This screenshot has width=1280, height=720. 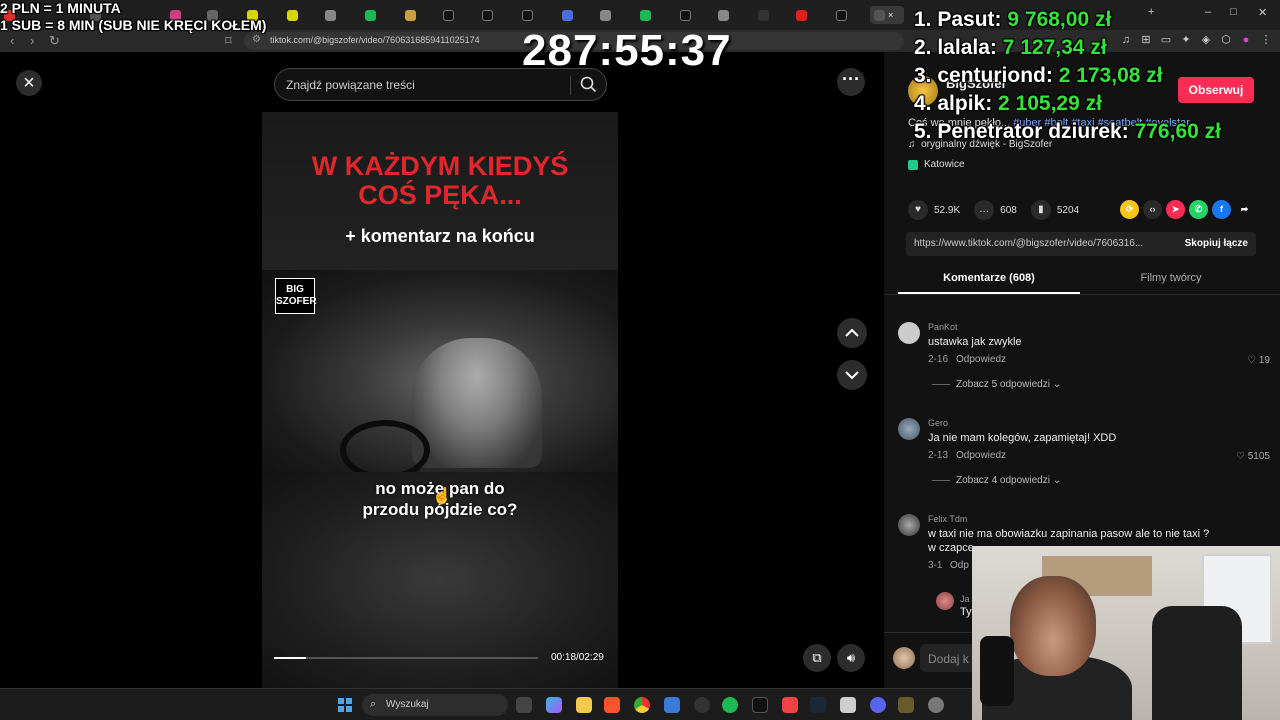 What do you see at coordinates (995, 210) in the screenshot?
I see `comment-button: … 608` at bounding box center [995, 210].